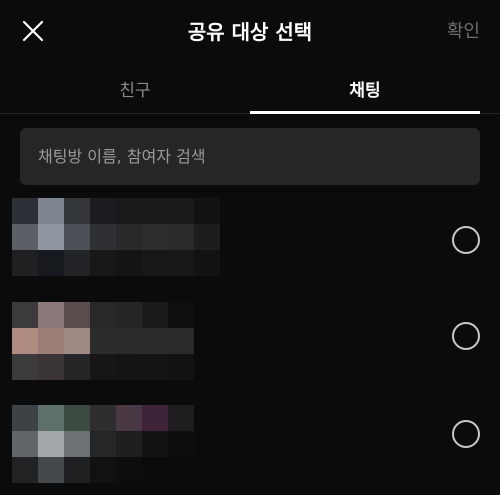  What do you see at coordinates (135, 88) in the screenshot?
I see `tab-friends: 친구` at bounding box center [135, 88].